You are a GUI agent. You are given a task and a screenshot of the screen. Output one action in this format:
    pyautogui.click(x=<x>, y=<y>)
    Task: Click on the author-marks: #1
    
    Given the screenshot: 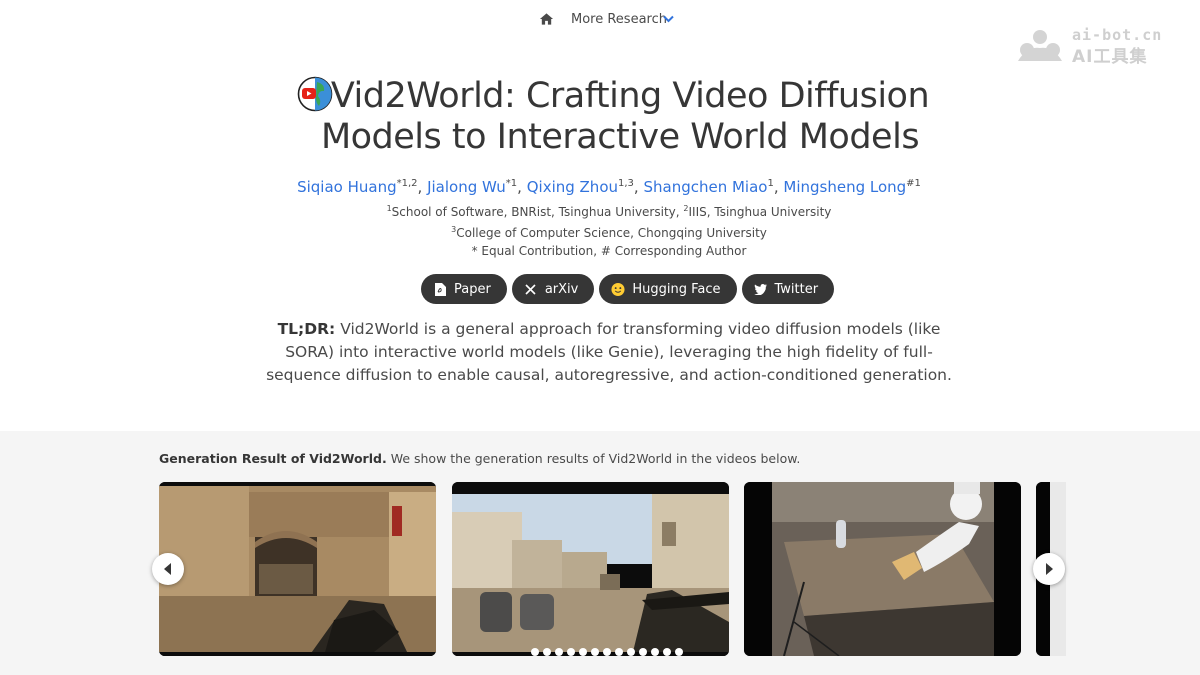 What is the action you would take?
    pyautogui.click(x=913, y=183)
    